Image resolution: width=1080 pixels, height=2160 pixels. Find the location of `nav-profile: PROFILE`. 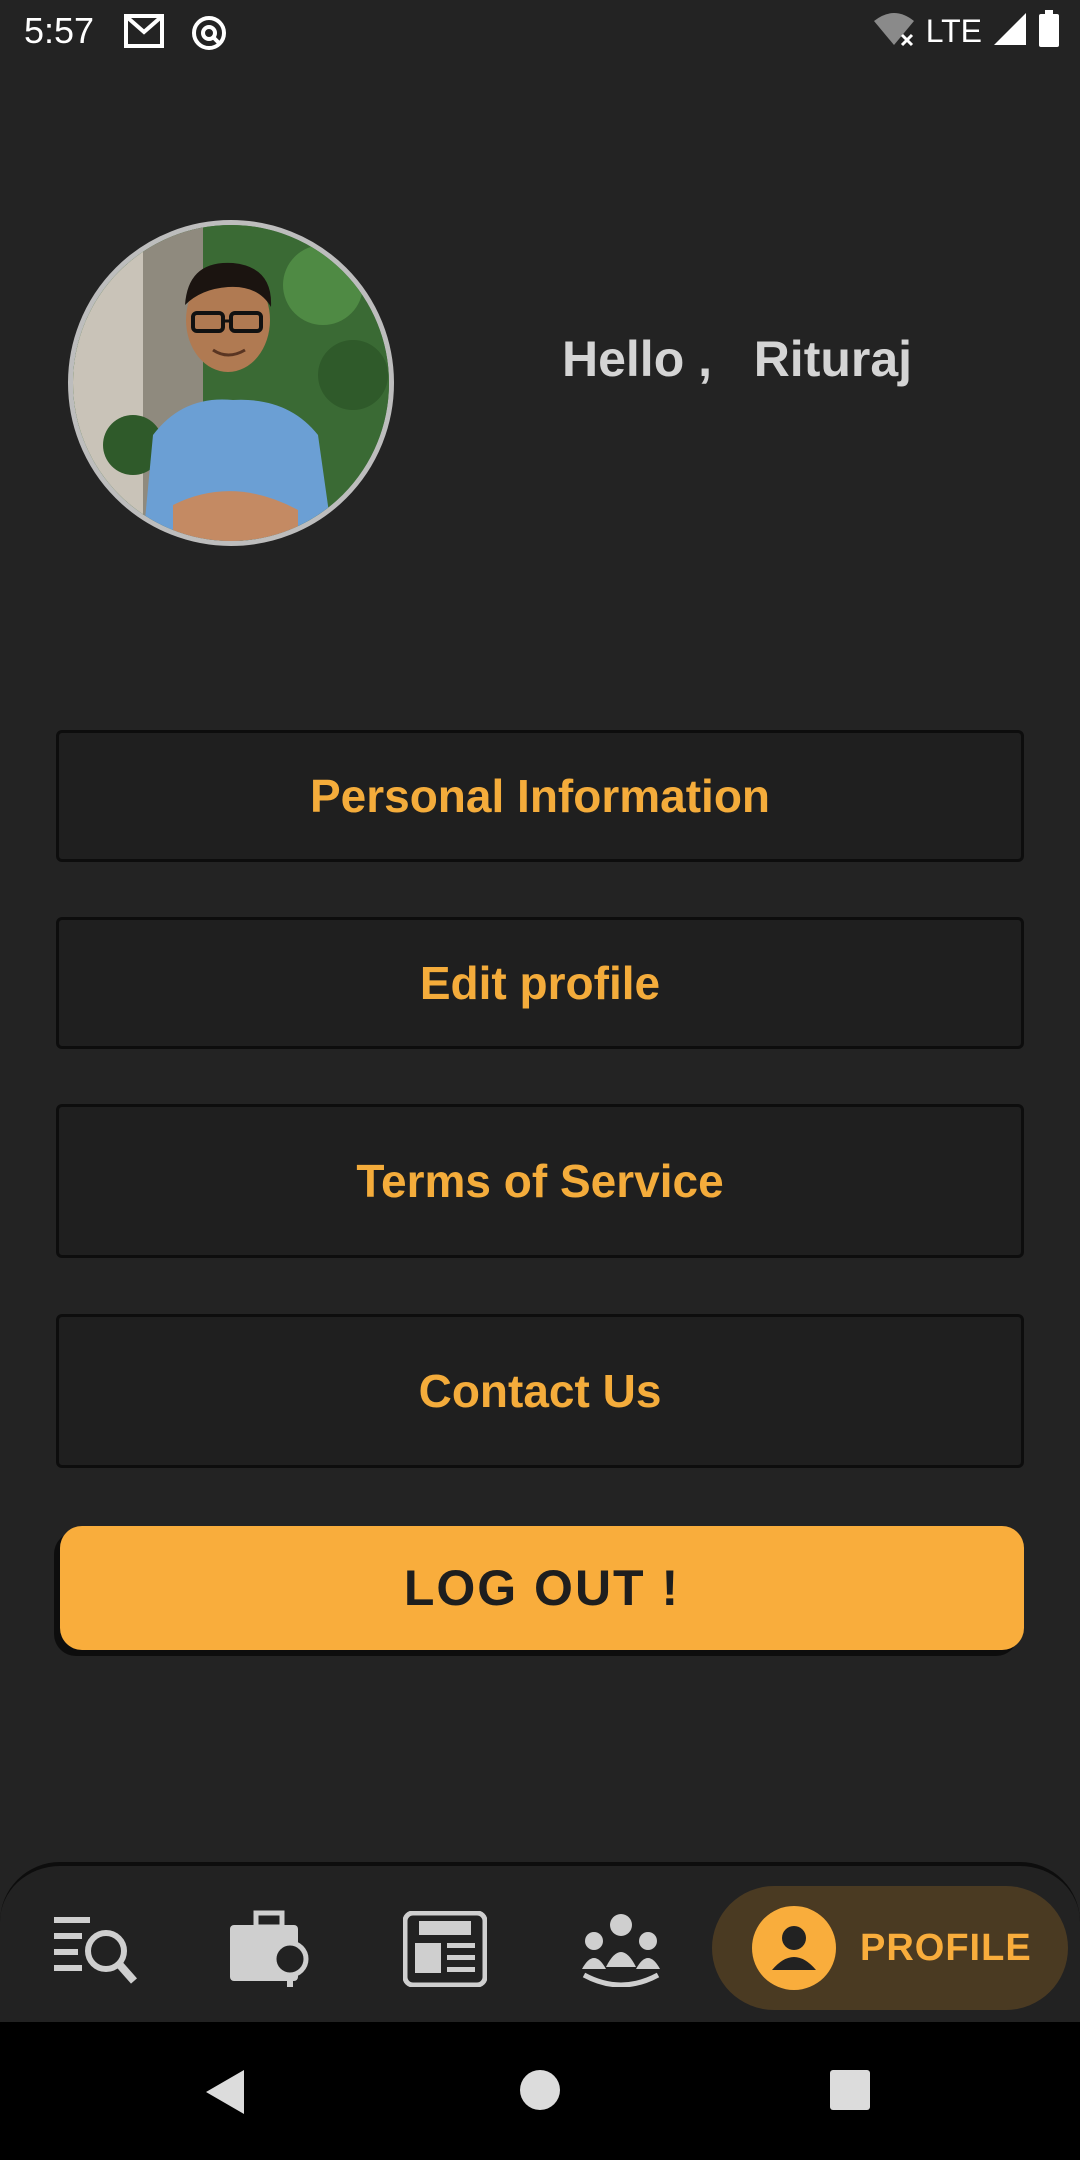

nav-profile: PROFILE is located at coordinates (890, 1948).